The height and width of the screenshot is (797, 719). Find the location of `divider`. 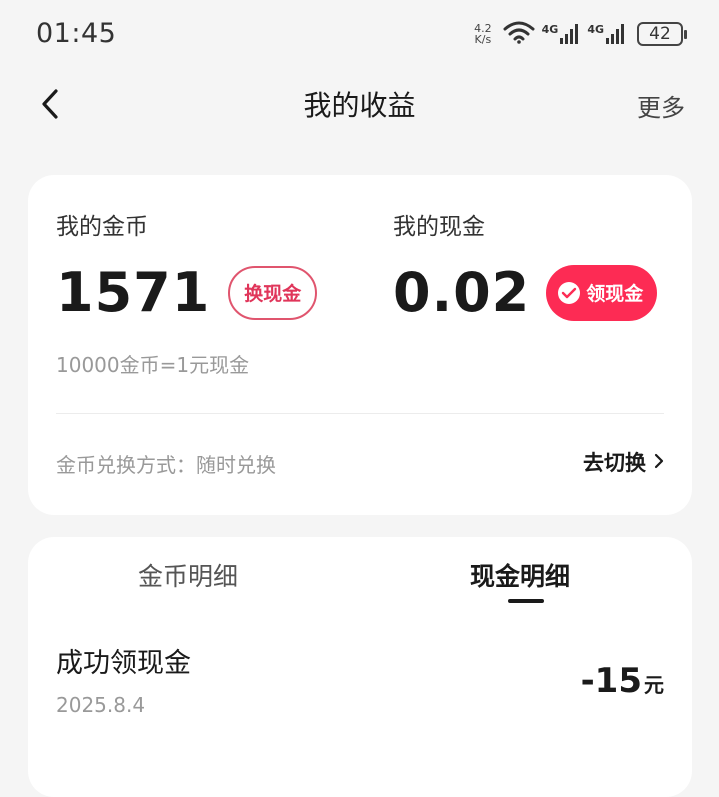

divider is located at coordinates (360, 413).